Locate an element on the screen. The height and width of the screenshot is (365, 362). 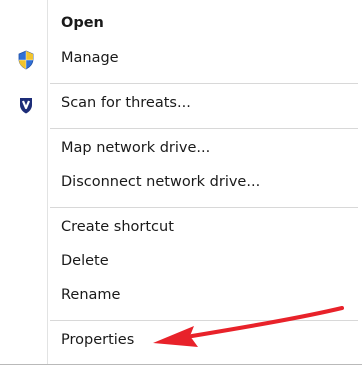
menu-item-label: Delete is located at coordinates (85, 261).